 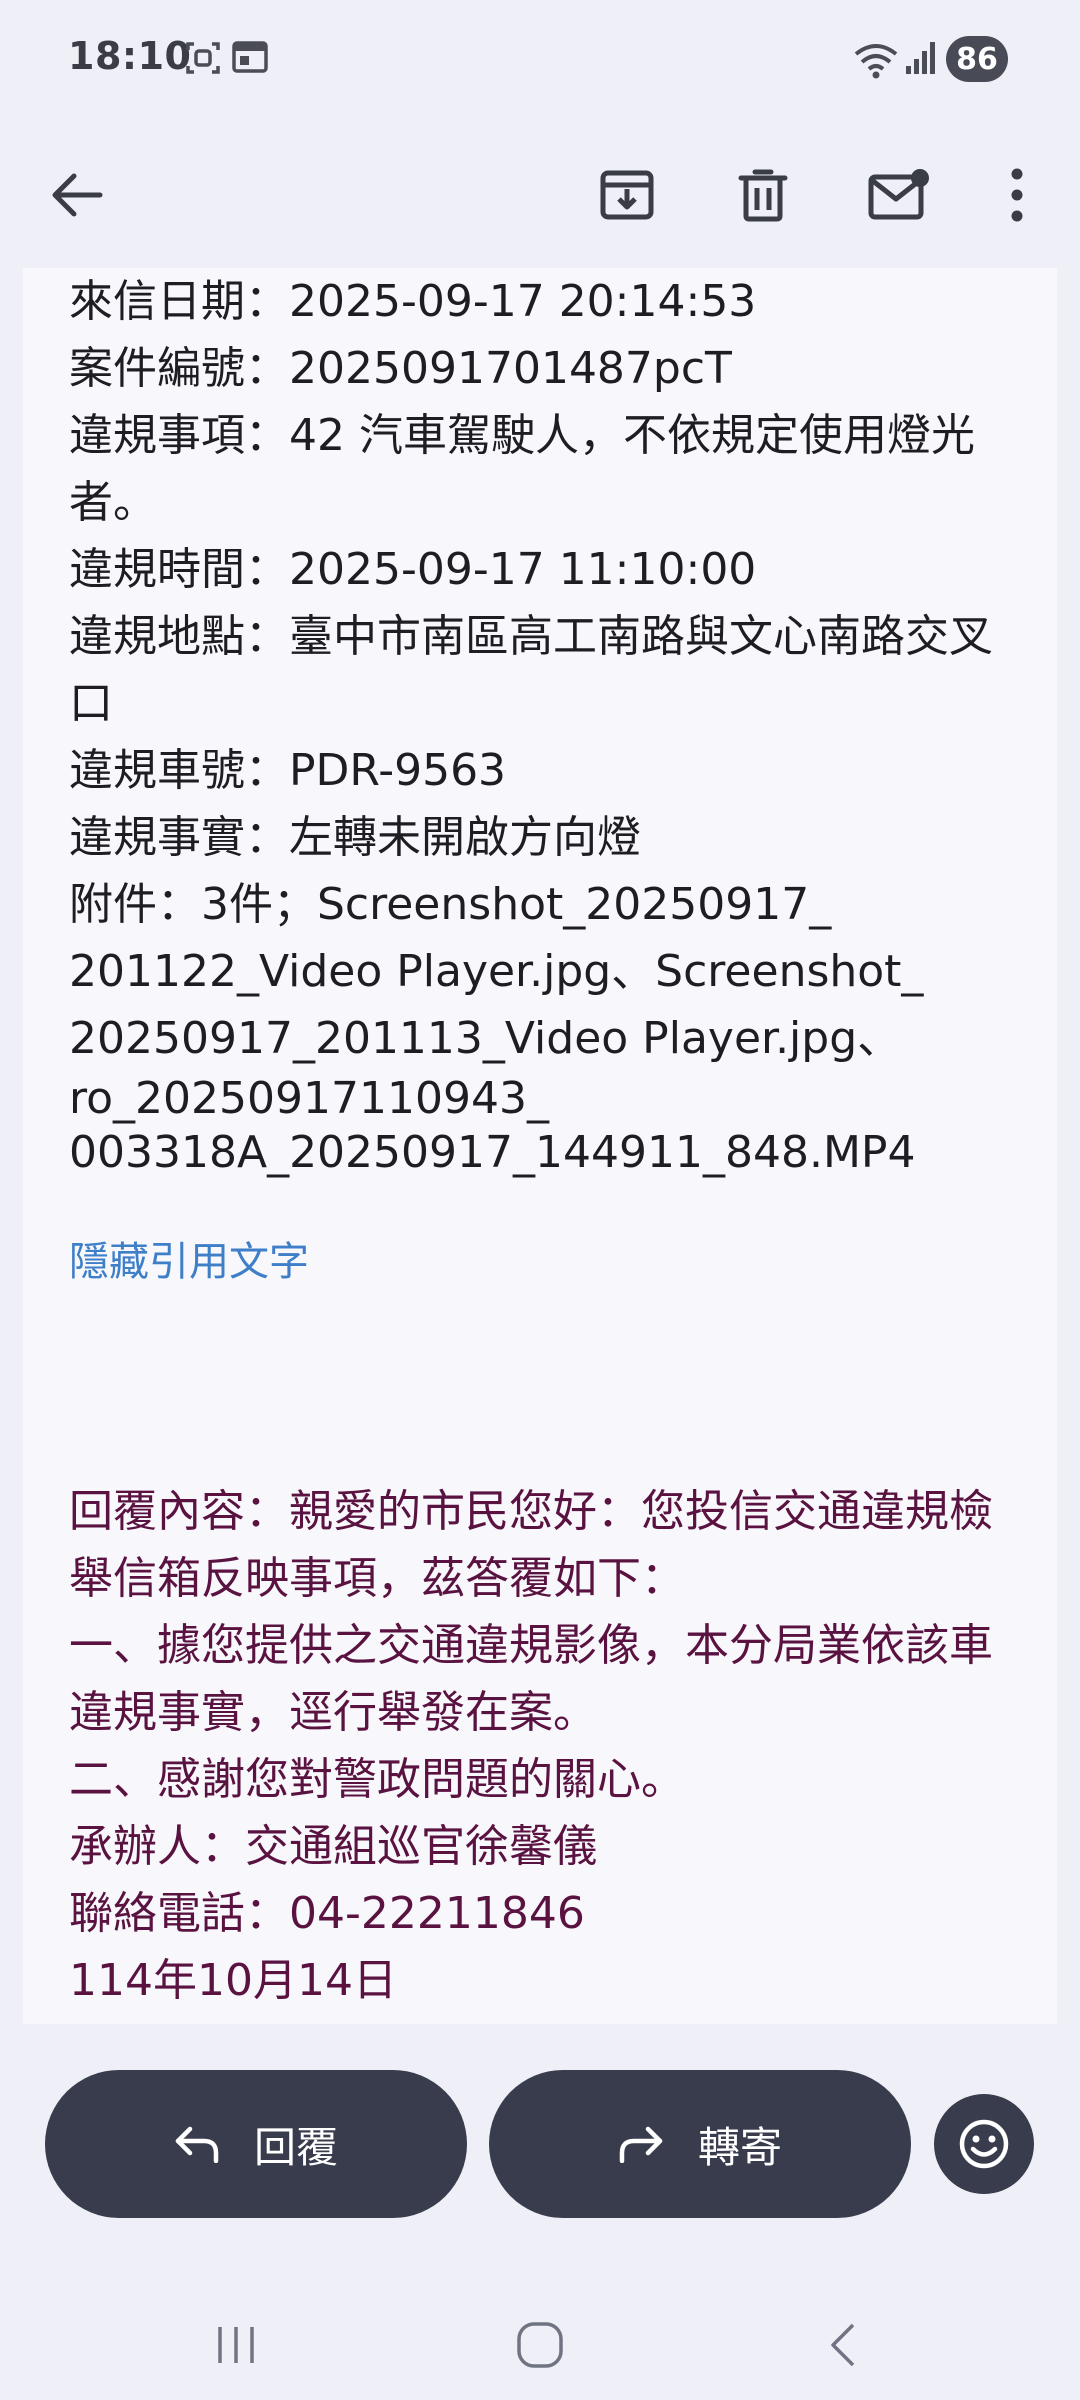 I want to click on reply-icon, so click(x=197, y=2144).